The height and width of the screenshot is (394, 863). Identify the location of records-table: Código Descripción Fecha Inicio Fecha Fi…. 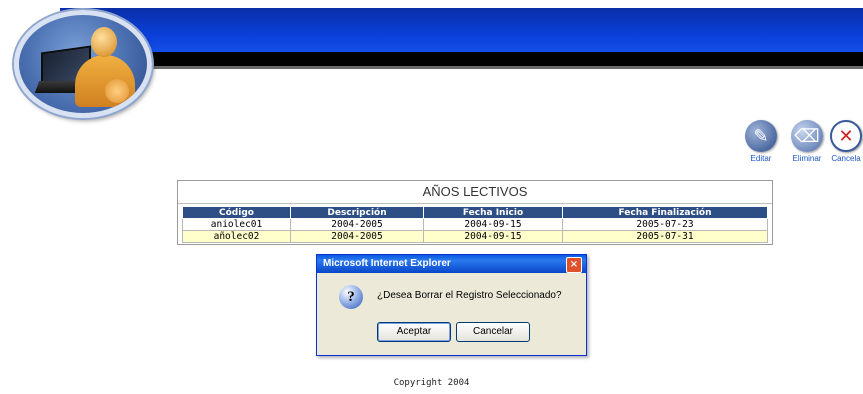
(475, 224).